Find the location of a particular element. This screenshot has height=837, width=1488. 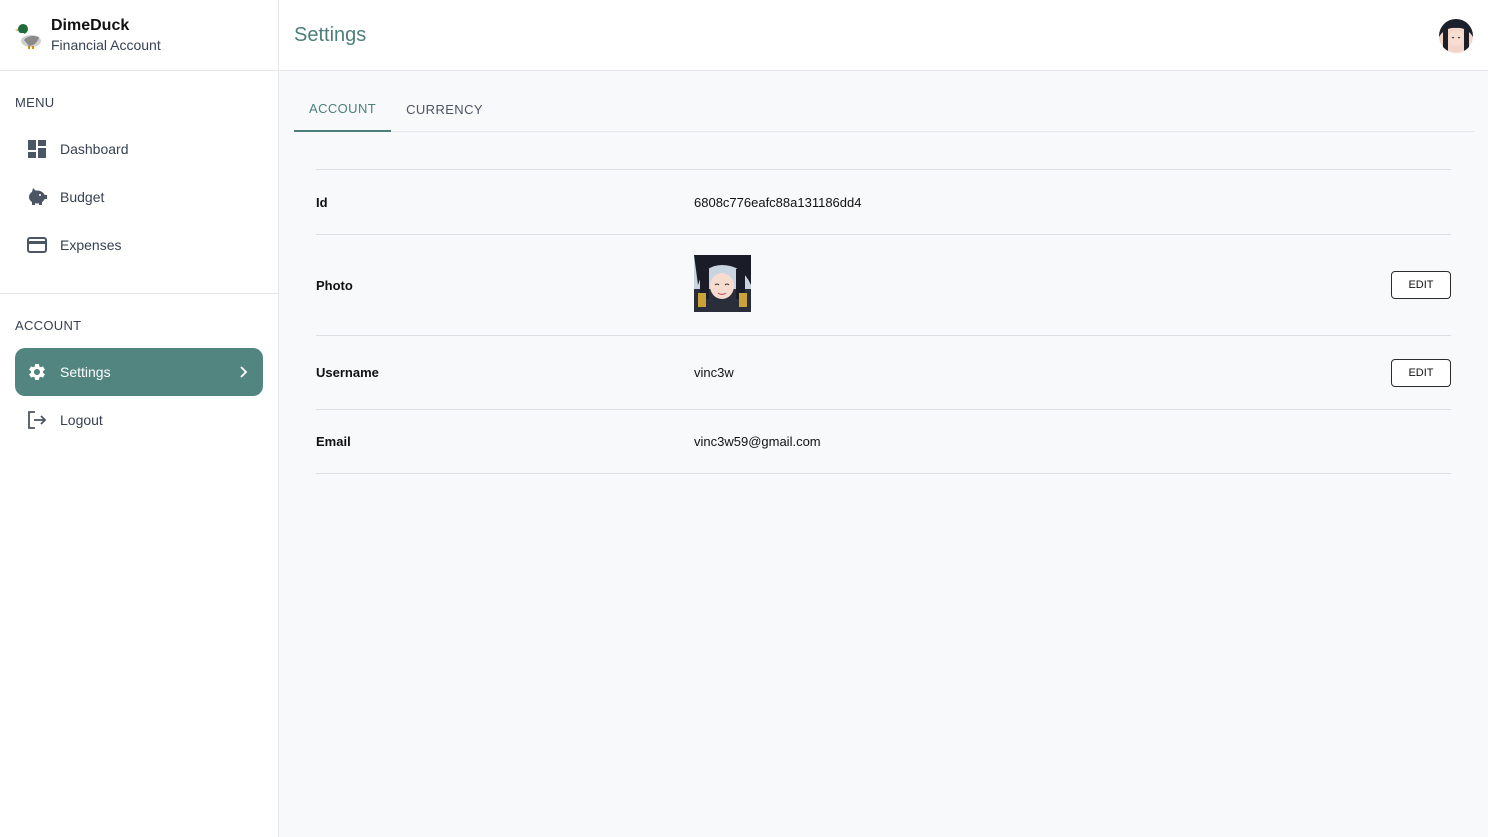

sidebar-item-label: Settings is located at coordinates (85, 372).